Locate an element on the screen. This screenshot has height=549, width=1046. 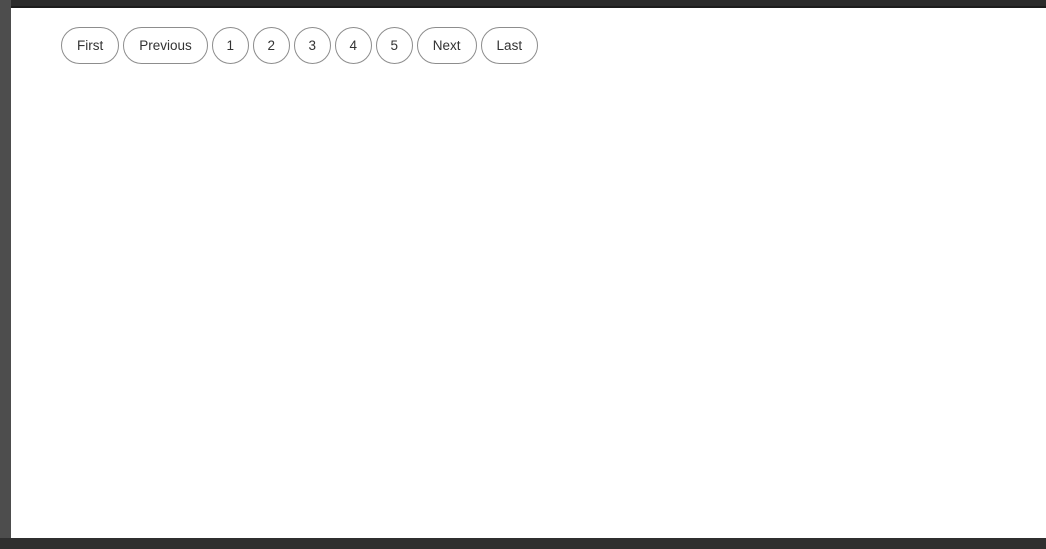
first-page-button: First is located at coordinates (90, 45).